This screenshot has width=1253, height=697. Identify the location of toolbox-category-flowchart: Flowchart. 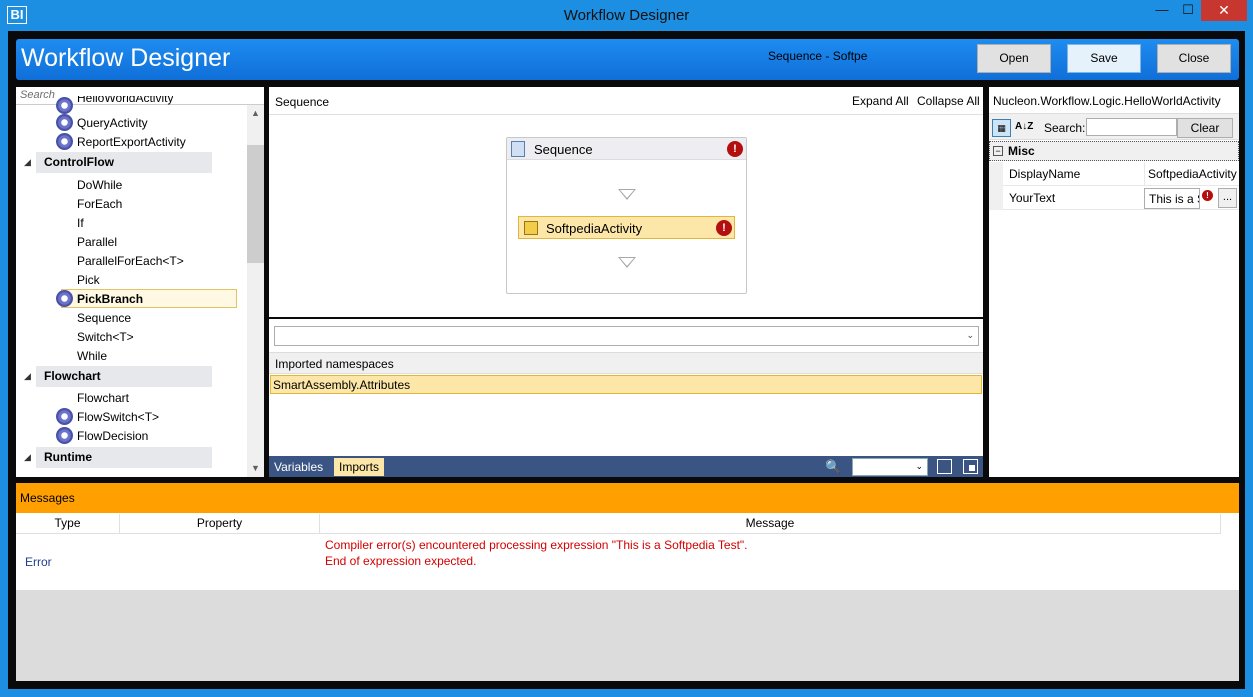
(124, 376).